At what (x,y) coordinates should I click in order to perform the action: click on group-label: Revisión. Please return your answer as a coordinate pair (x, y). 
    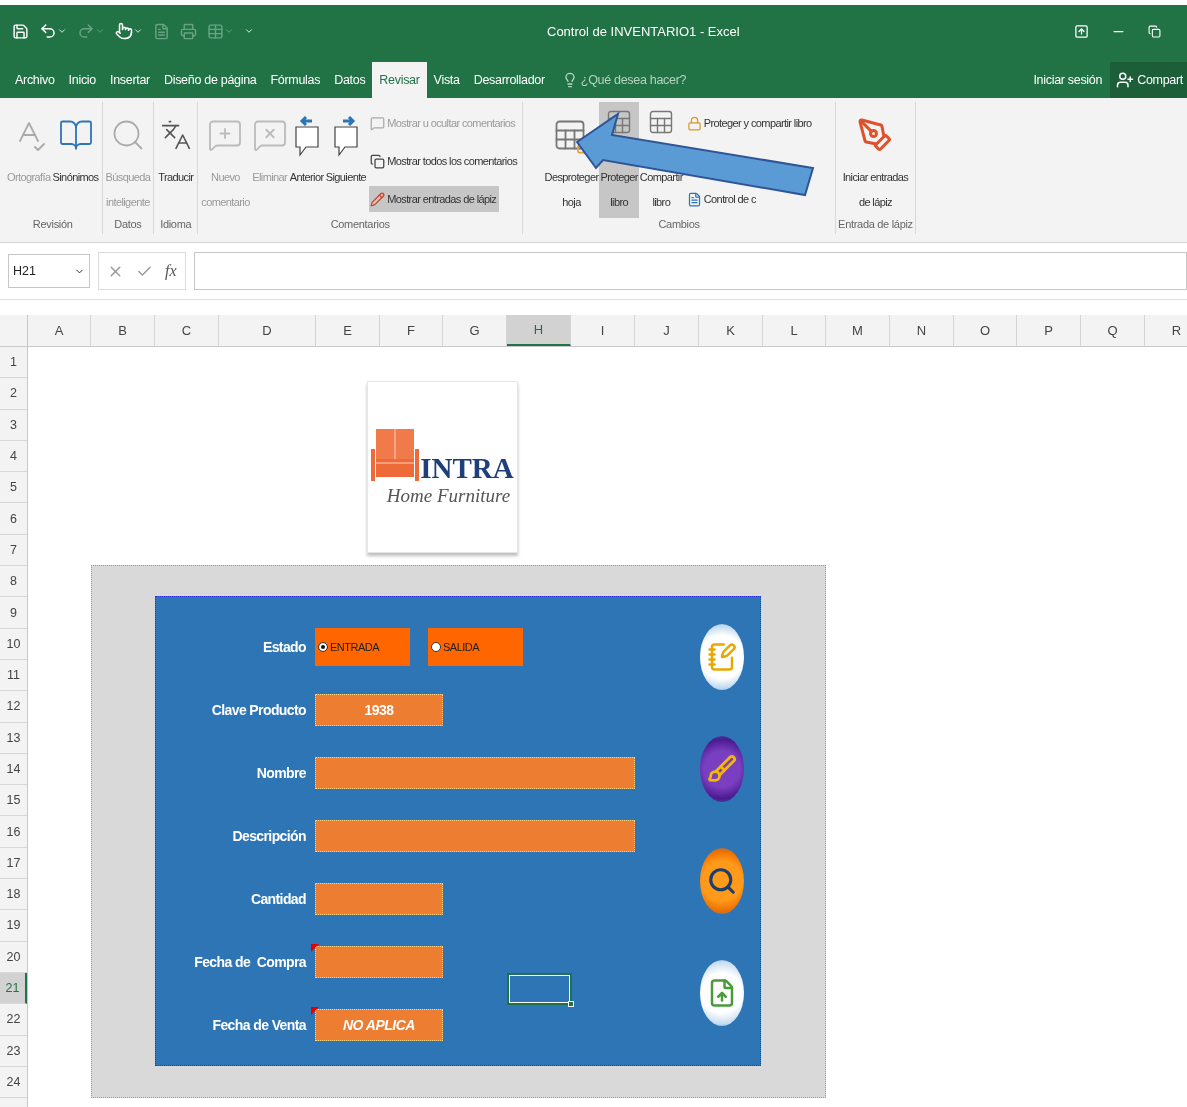
    Looking at the image, I should click on (52, 225).